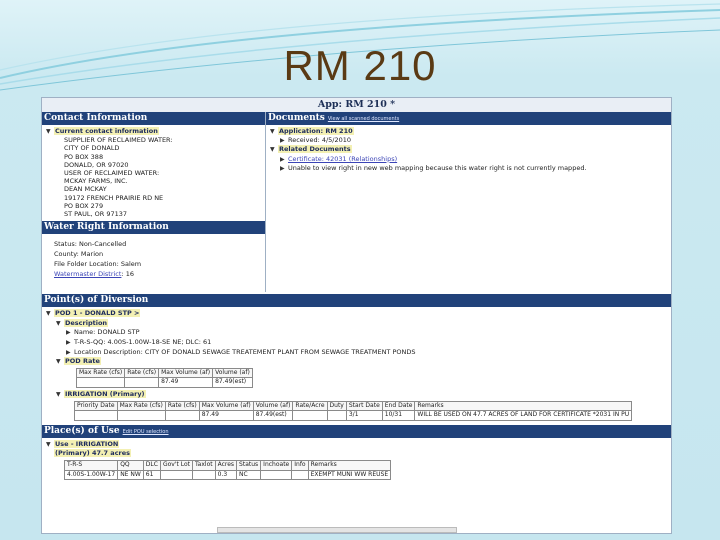 This screenshot has width=720, height=540. I want to click on pod-name: Name: DONALD STP, so click(107, 332).